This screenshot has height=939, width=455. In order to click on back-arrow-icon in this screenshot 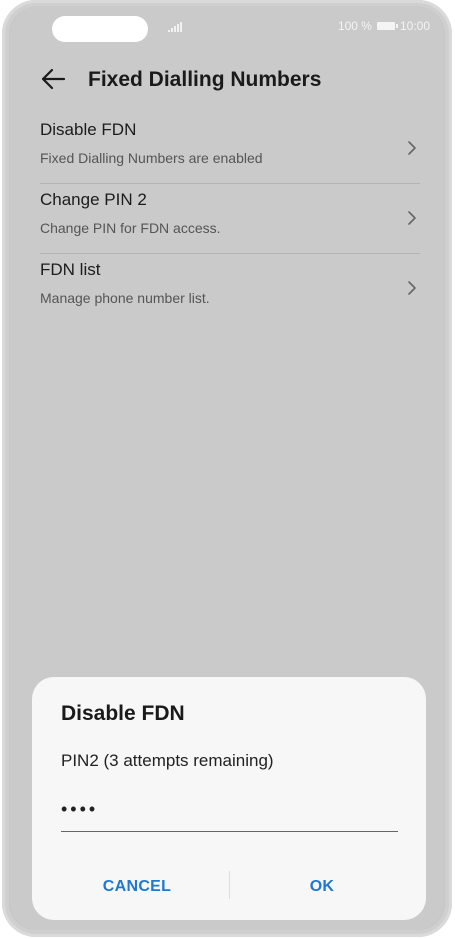, I will do `click(53, 79)`.